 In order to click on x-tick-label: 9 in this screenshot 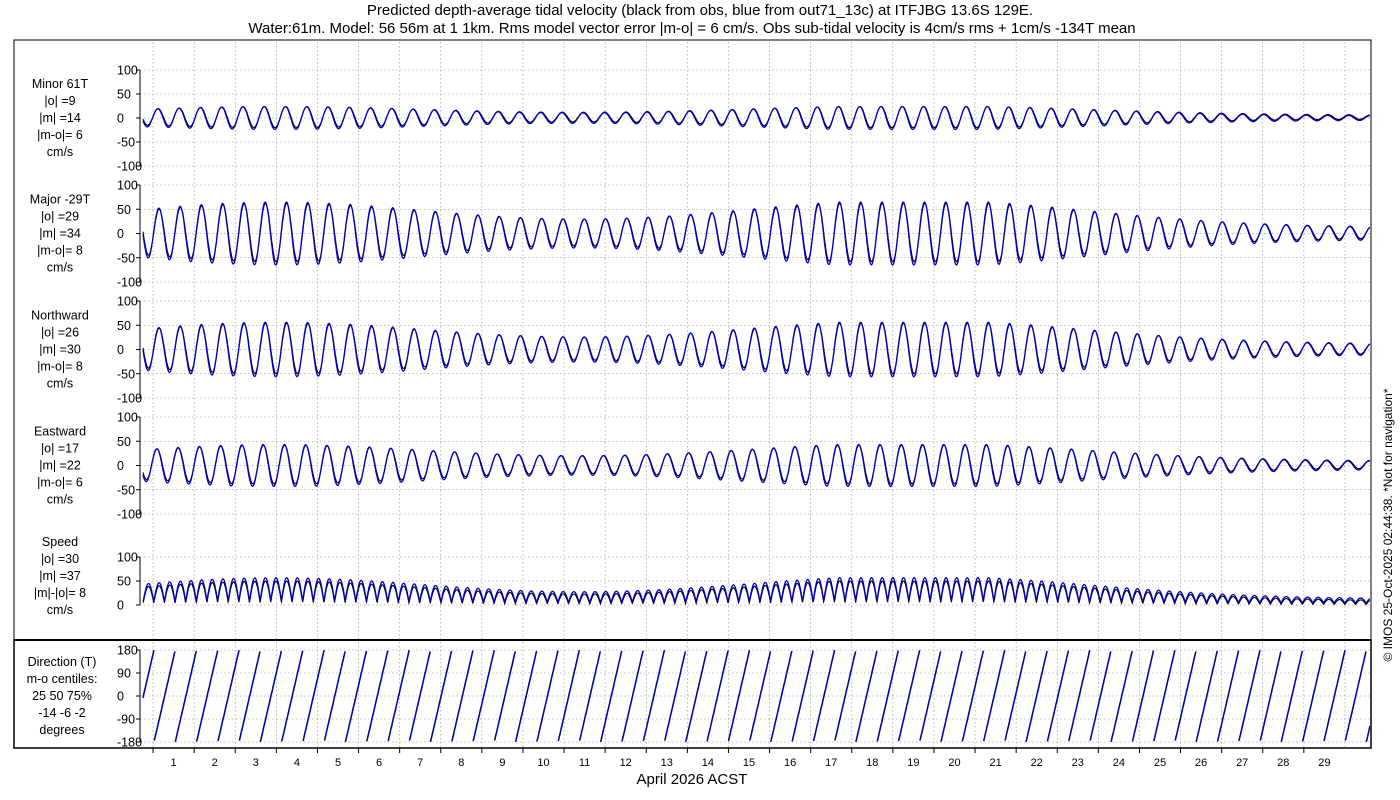, I will do `click(502, 763)`.